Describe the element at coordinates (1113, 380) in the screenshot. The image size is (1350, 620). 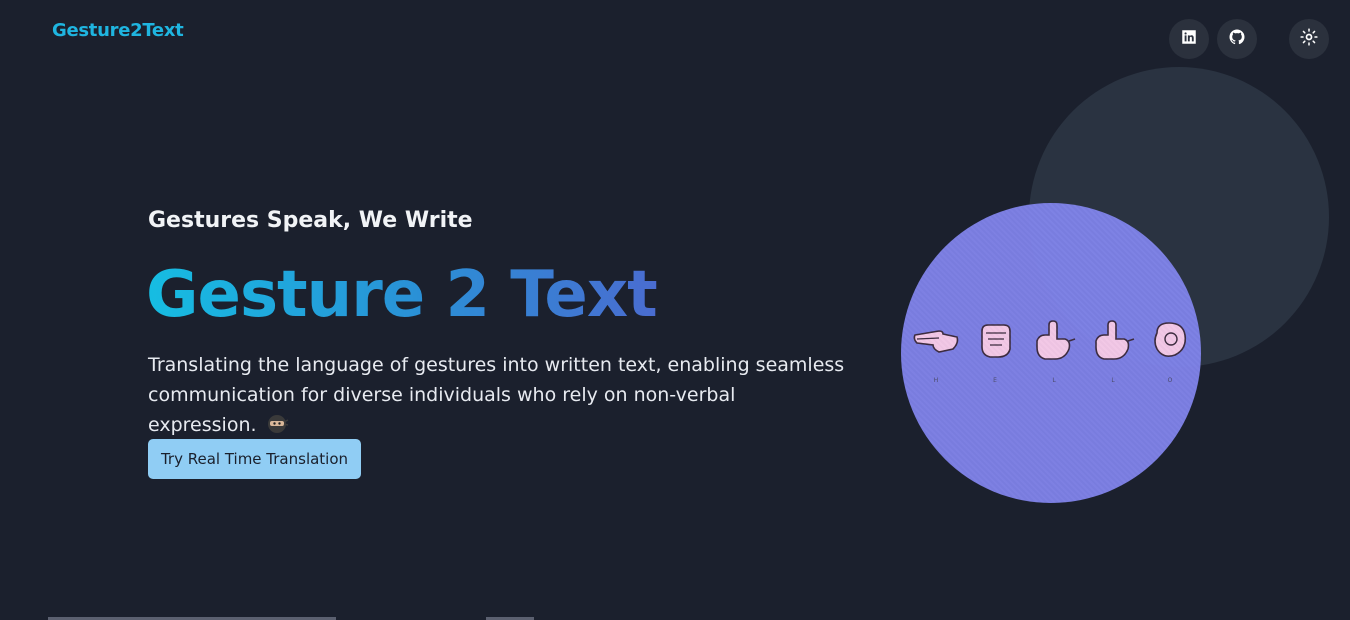
I see `letter-l-2: L` at that location.